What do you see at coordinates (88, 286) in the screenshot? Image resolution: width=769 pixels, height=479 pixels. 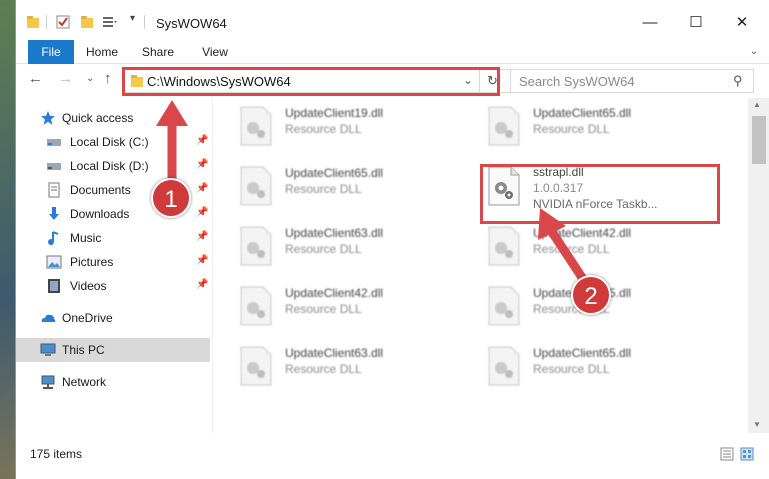 I see `sidebar-item-label: Videos` at bounding box center [88, 286].